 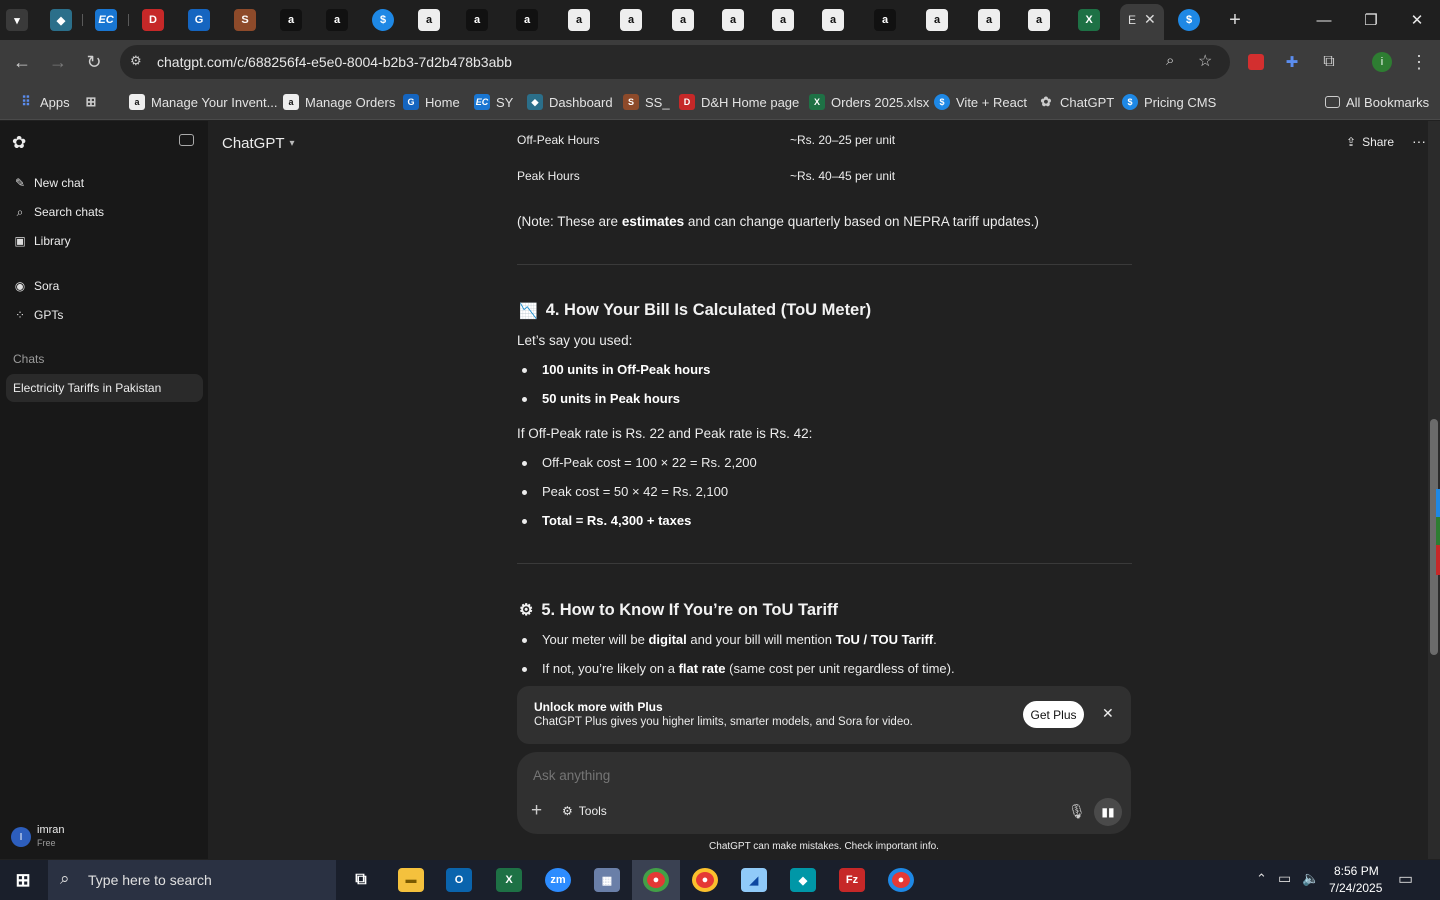 I want to click on bookmark-sy: EC SY, so click(x=493, y=102).